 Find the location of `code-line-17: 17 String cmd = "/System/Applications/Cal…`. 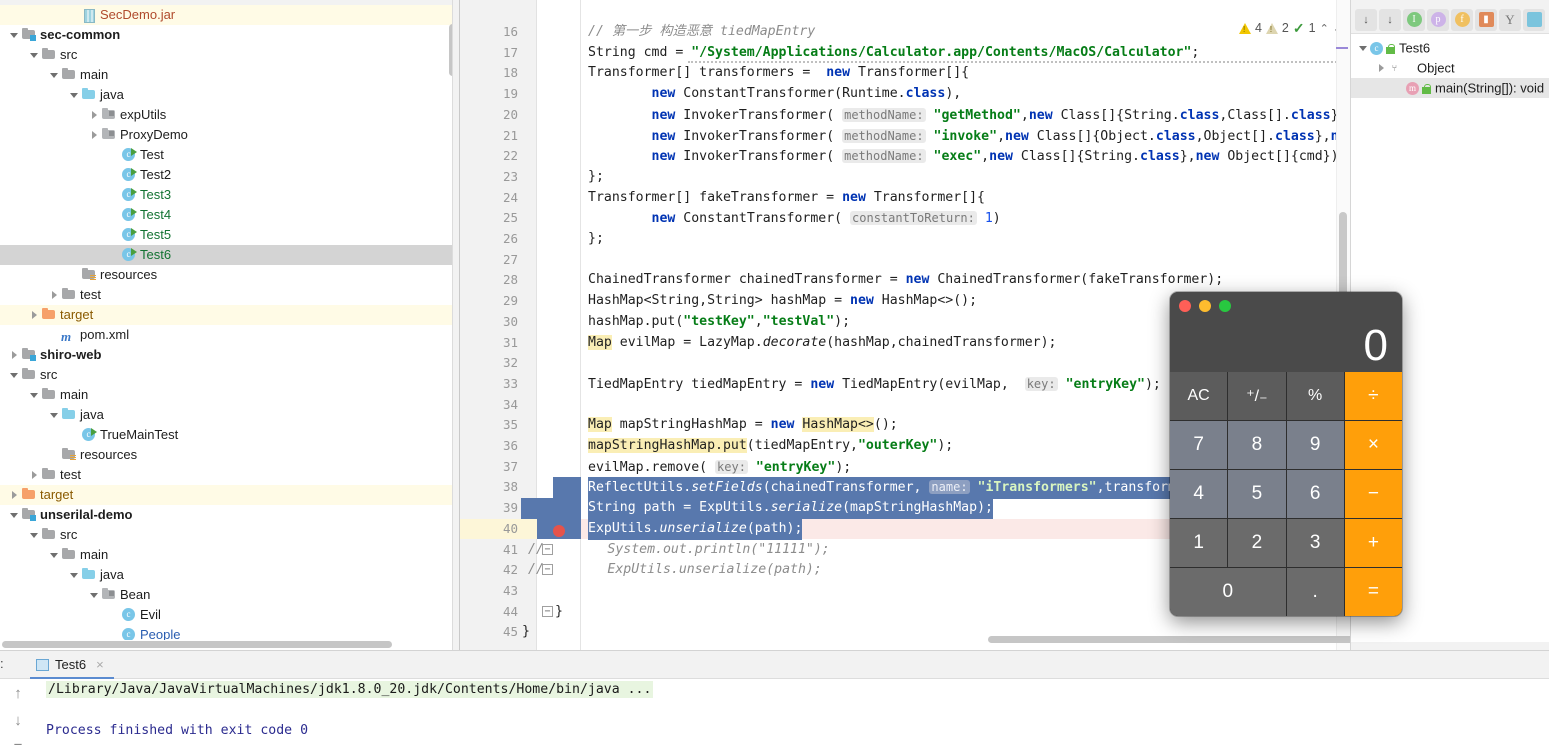

code-line-17: 17 String cmd = "/System/Applications/Cal… is located at coordinates (905, 53).